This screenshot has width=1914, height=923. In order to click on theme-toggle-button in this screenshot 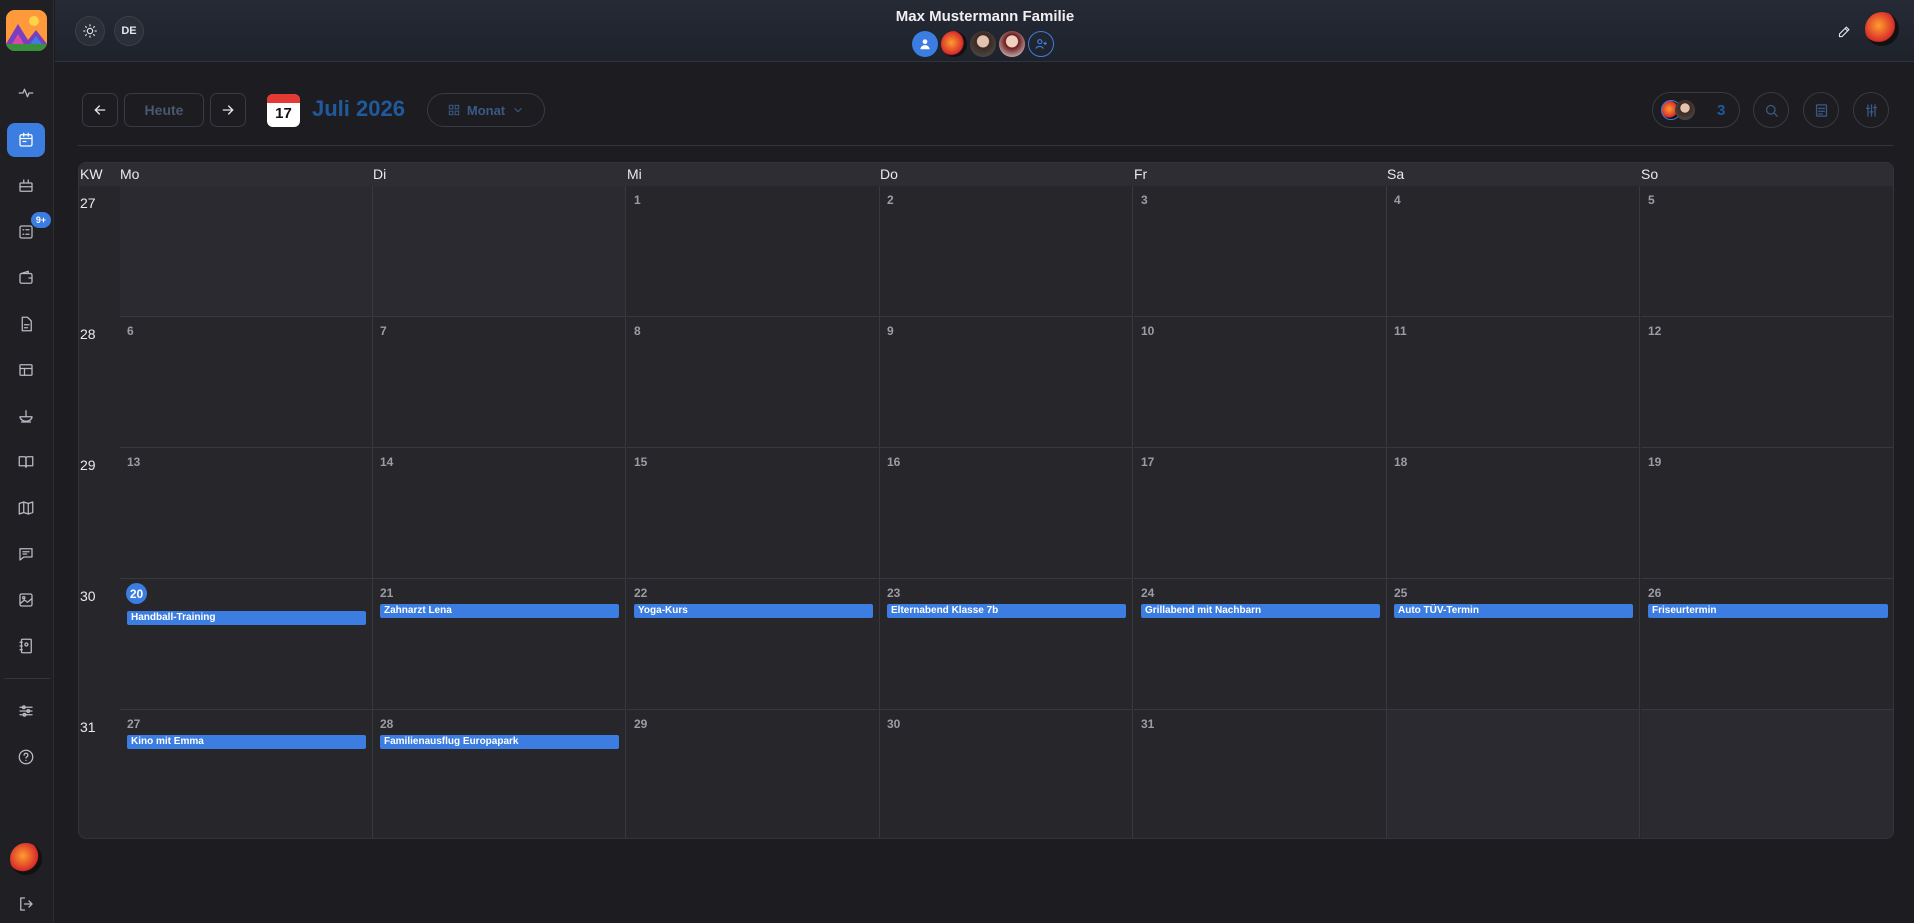, I will do `click(90, 31)`.